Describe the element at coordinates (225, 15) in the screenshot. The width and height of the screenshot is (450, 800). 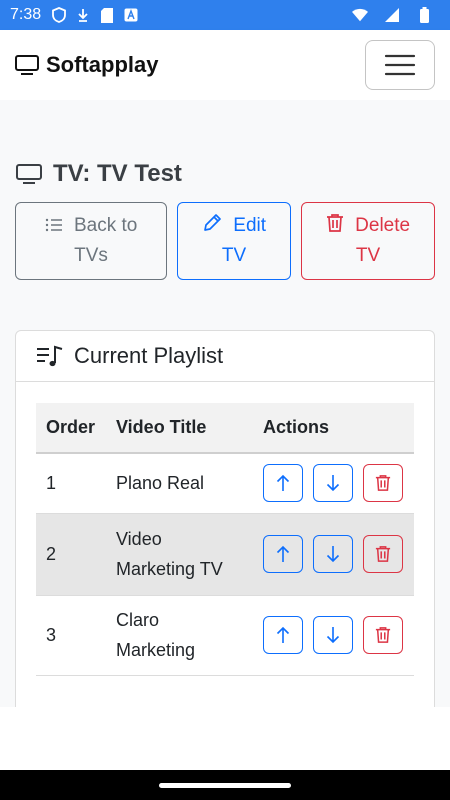
I see `status-bar: 7:38` at that location.